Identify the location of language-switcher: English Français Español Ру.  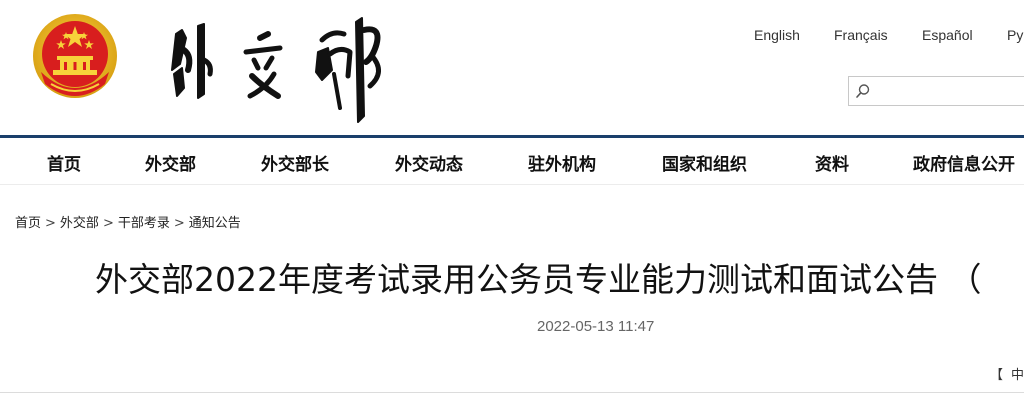
(512, 37).